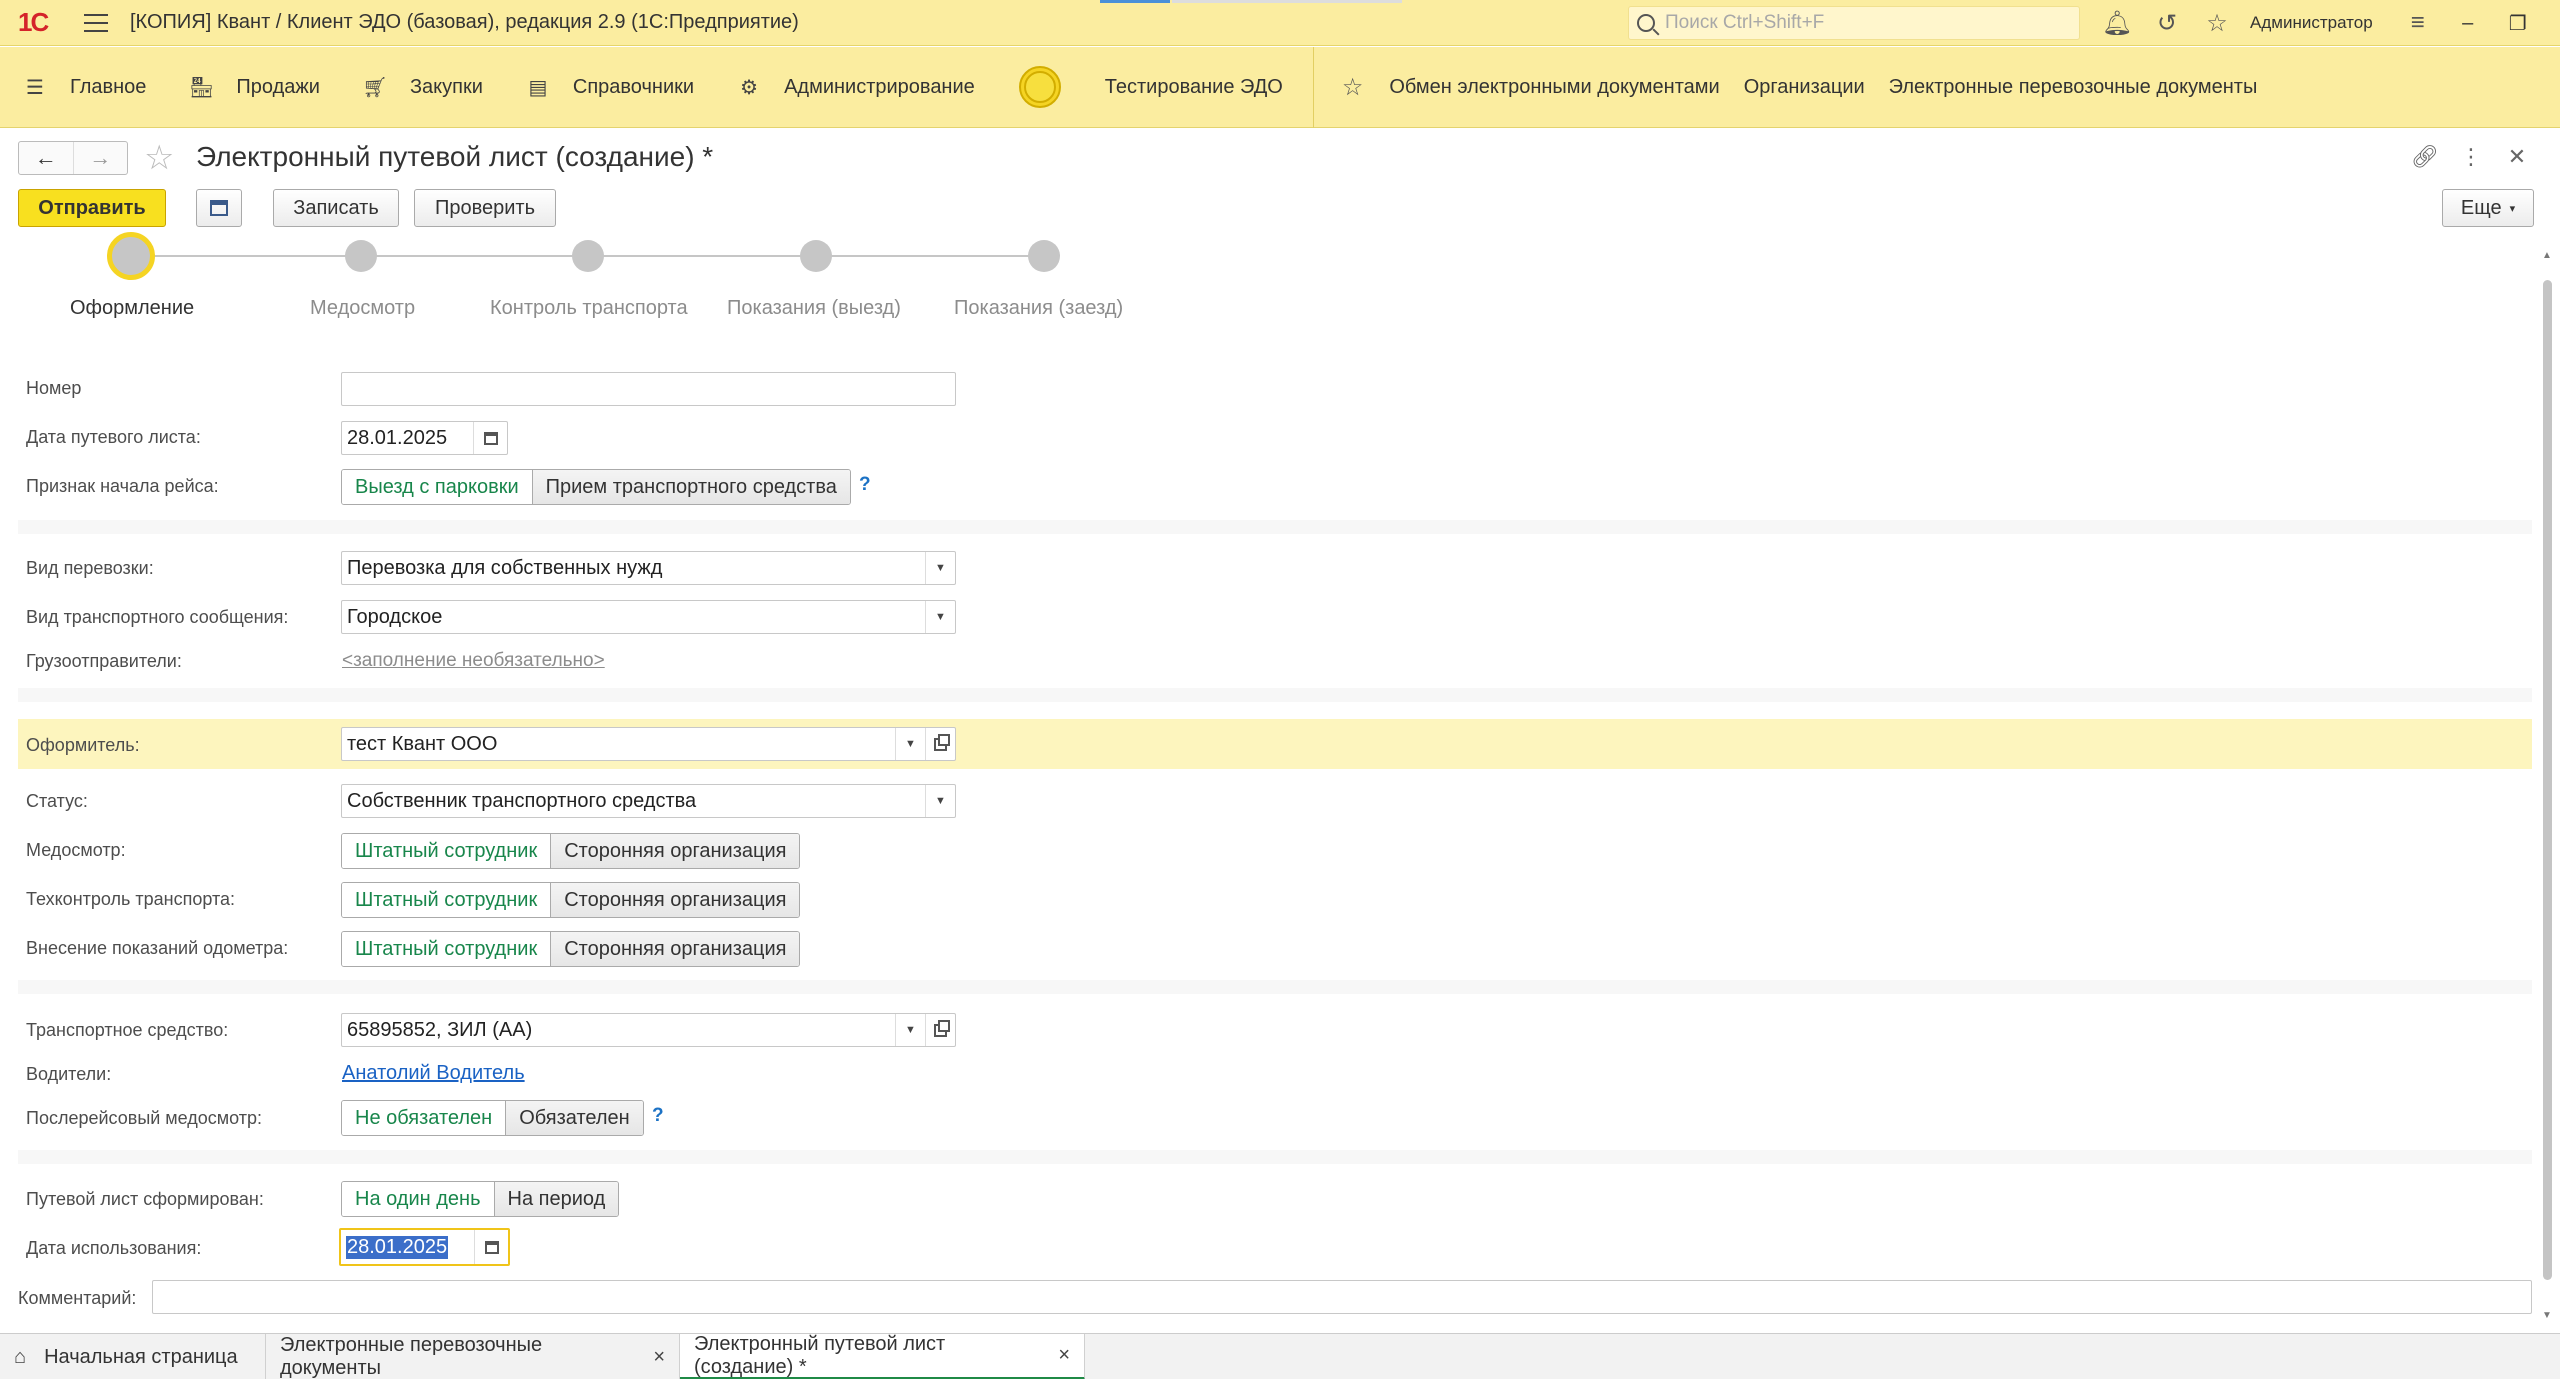 The height and width of the screenshot is (1379, 2560). I want to click on favorite-link-edo: Обмен электронными документами, so click(1554, 87).